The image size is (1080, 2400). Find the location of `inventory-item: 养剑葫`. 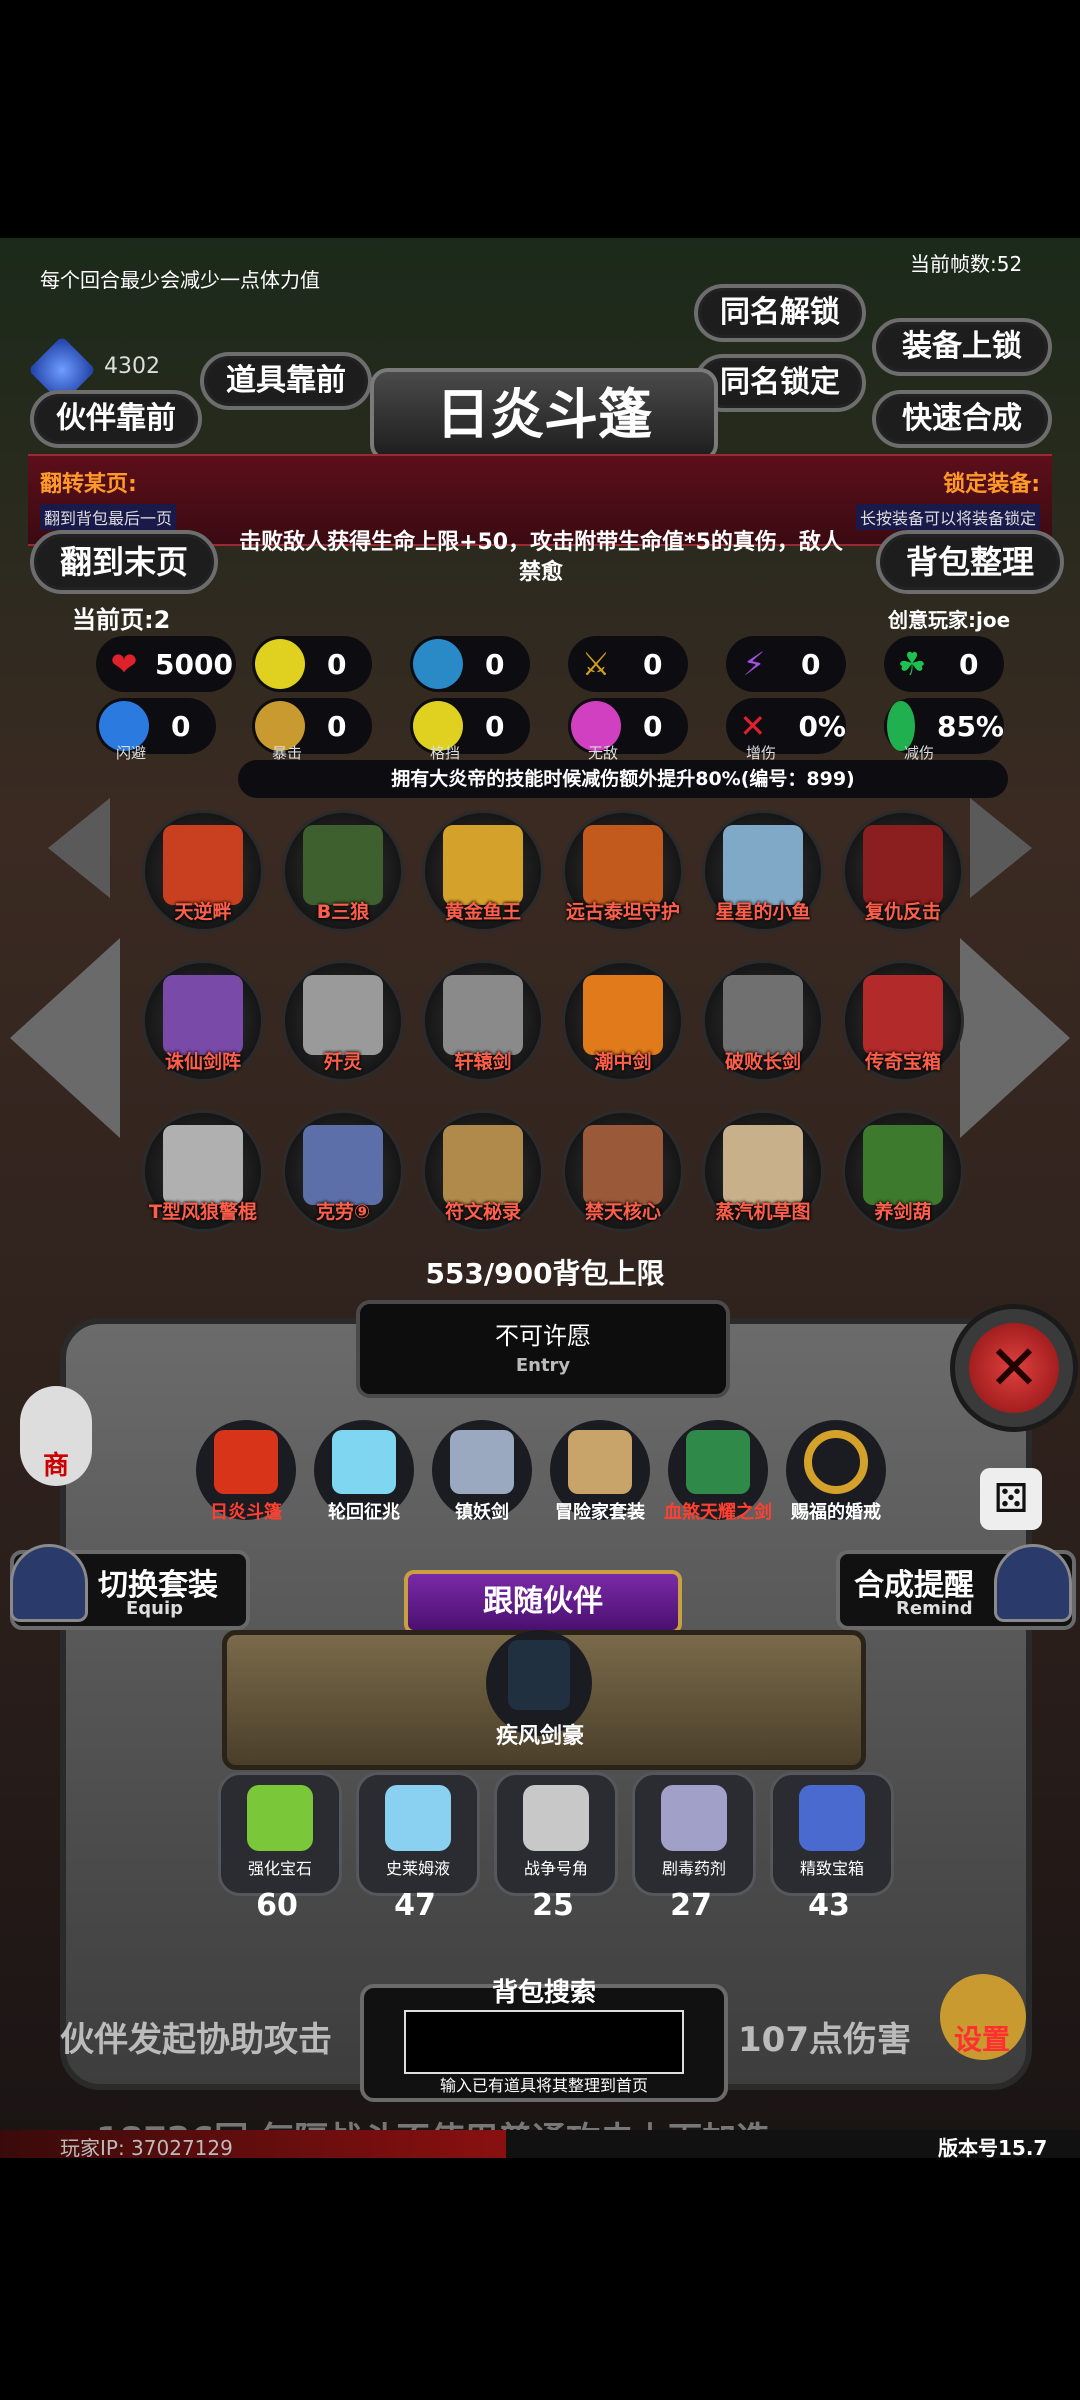

inventory-item: 养剑葫 is located at coordinates (903, 1171).